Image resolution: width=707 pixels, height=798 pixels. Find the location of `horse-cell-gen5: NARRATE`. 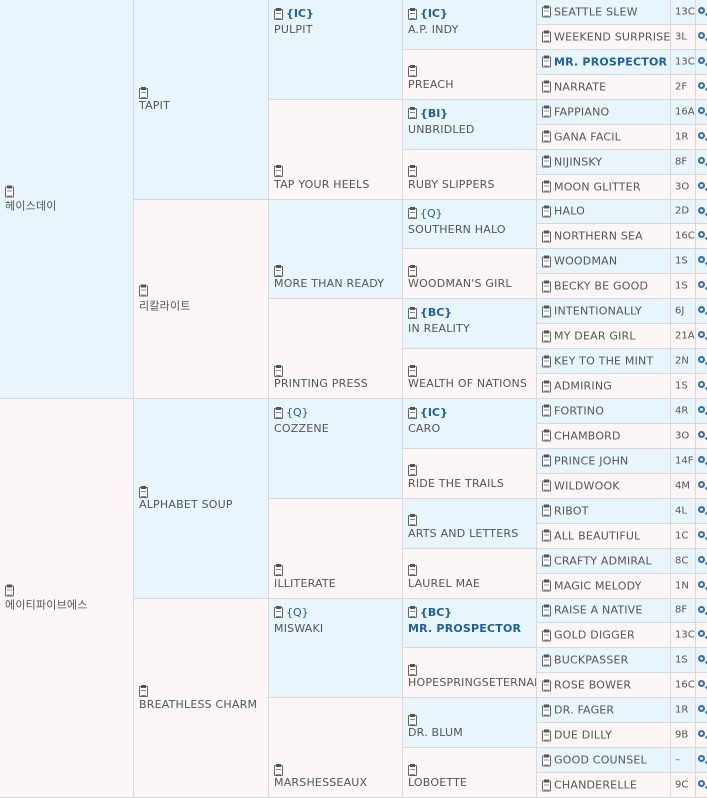

horse-cell-gen5: NARRATE is located at coordinates (604, 87).